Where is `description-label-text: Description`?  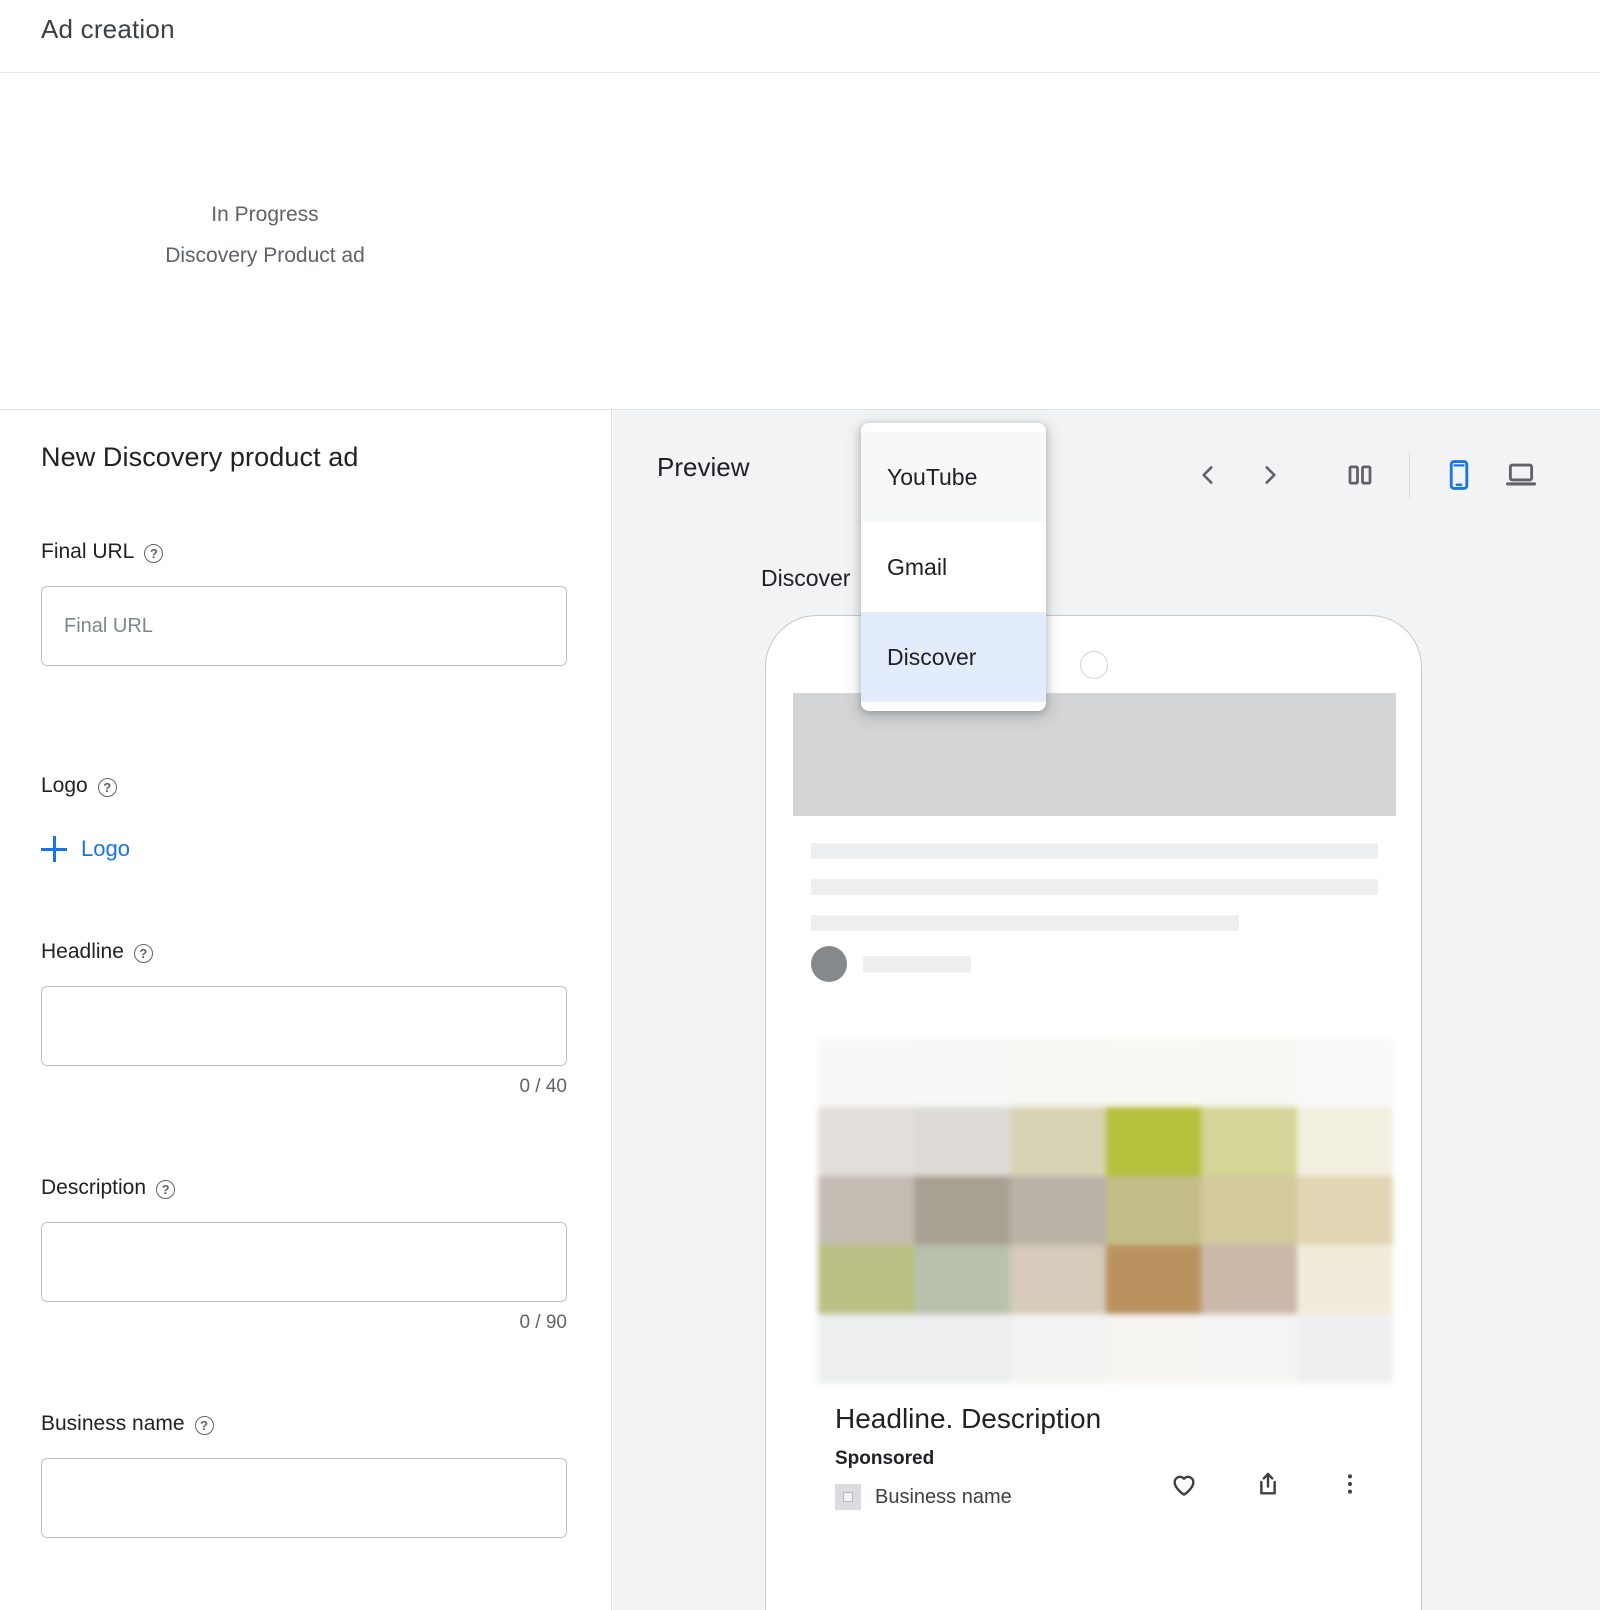
description-label-text: Description is located at coordinates (94, 1187).